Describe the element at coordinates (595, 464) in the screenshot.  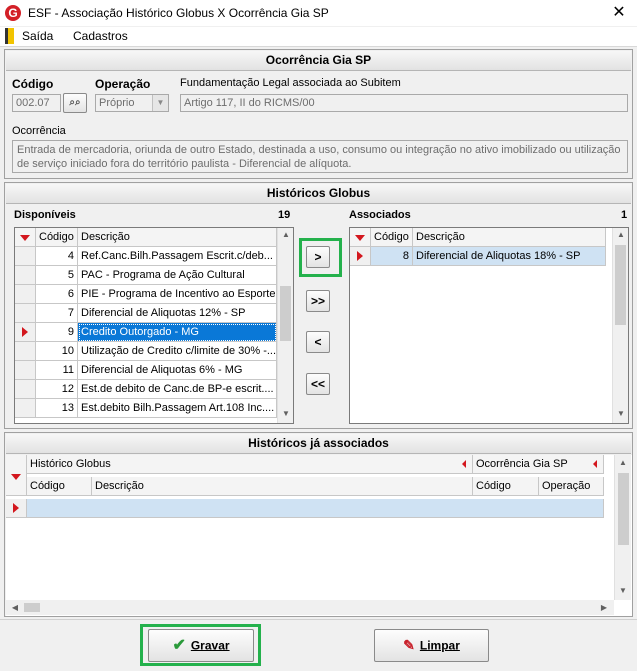
I see `collapse-arrow-icon` at that location.